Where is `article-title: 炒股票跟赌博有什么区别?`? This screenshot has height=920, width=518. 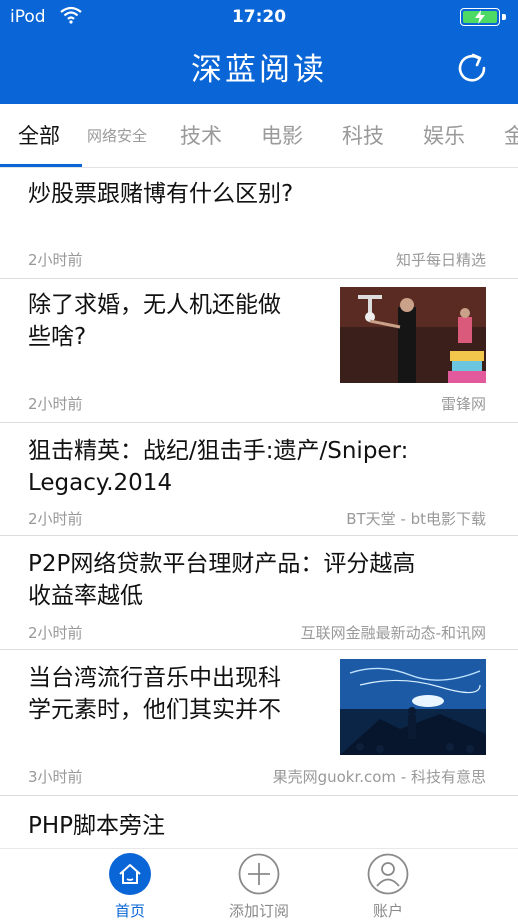 article-title: 炒股票跟赌博有什么区别? is located at coordinates (161, 194).